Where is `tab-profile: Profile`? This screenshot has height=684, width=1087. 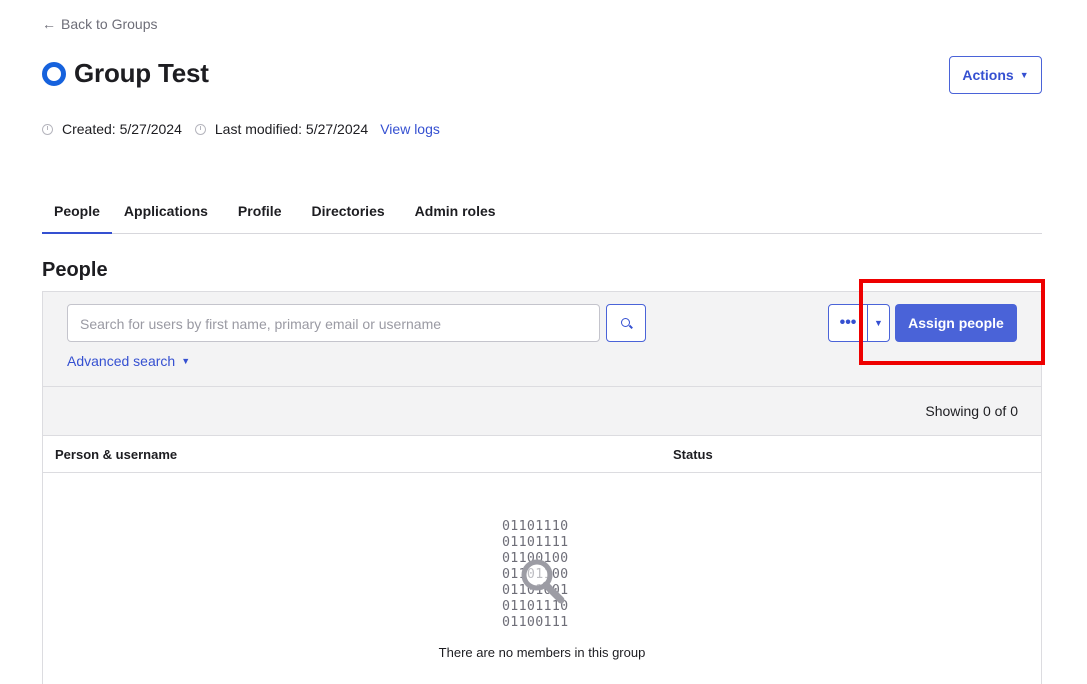
tab-profile: Profile is located at coordinates (263, 214).